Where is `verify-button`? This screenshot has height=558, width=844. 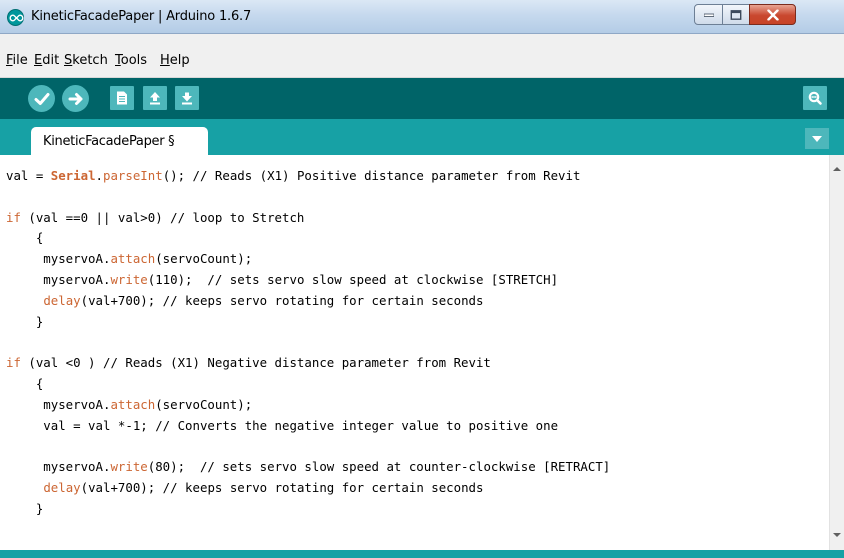
verify-button is located at coordinates (41, 98).